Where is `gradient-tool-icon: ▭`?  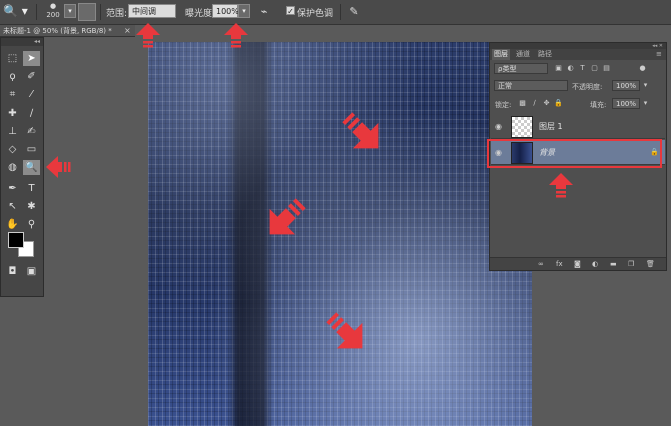
gradient-tool-icon: ▭ is located at coordinates (31, 149).